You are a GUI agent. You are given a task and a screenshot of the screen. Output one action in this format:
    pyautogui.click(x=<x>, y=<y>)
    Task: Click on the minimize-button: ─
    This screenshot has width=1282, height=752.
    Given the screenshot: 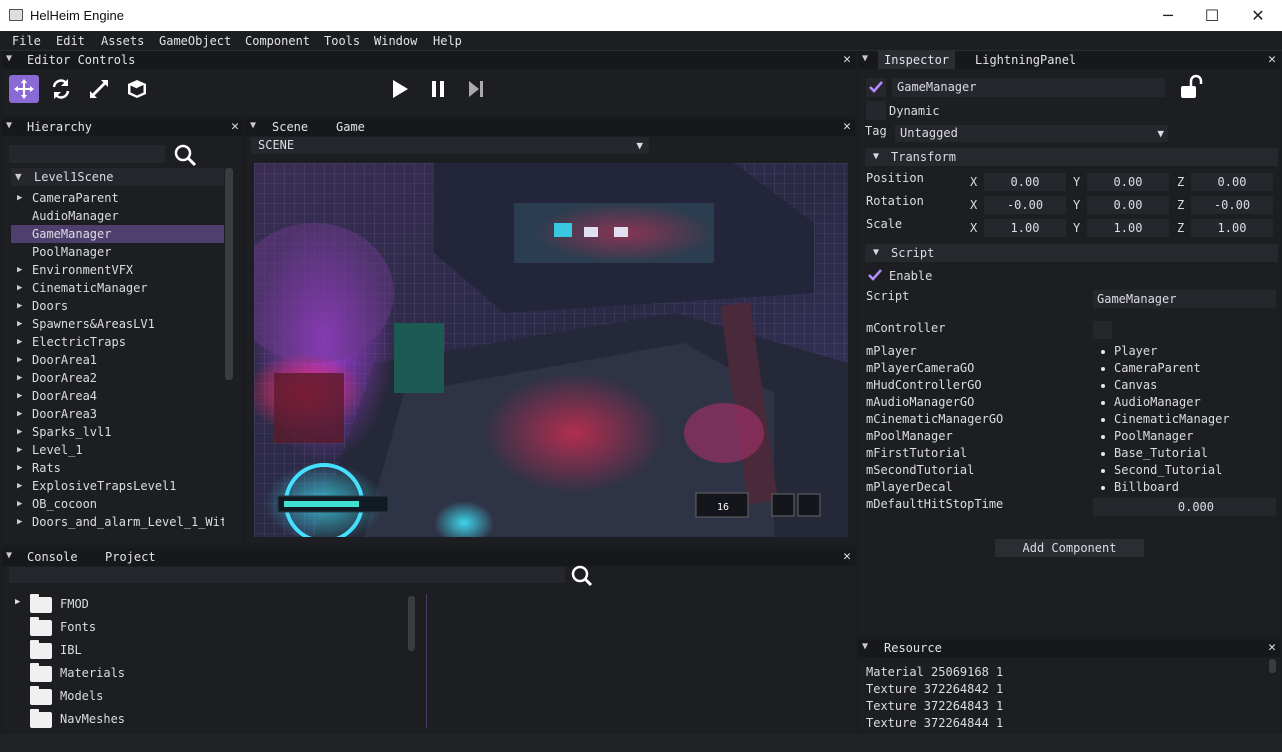 What is the action you would take?
    pyautogui.click(x=1168, y=15)
    